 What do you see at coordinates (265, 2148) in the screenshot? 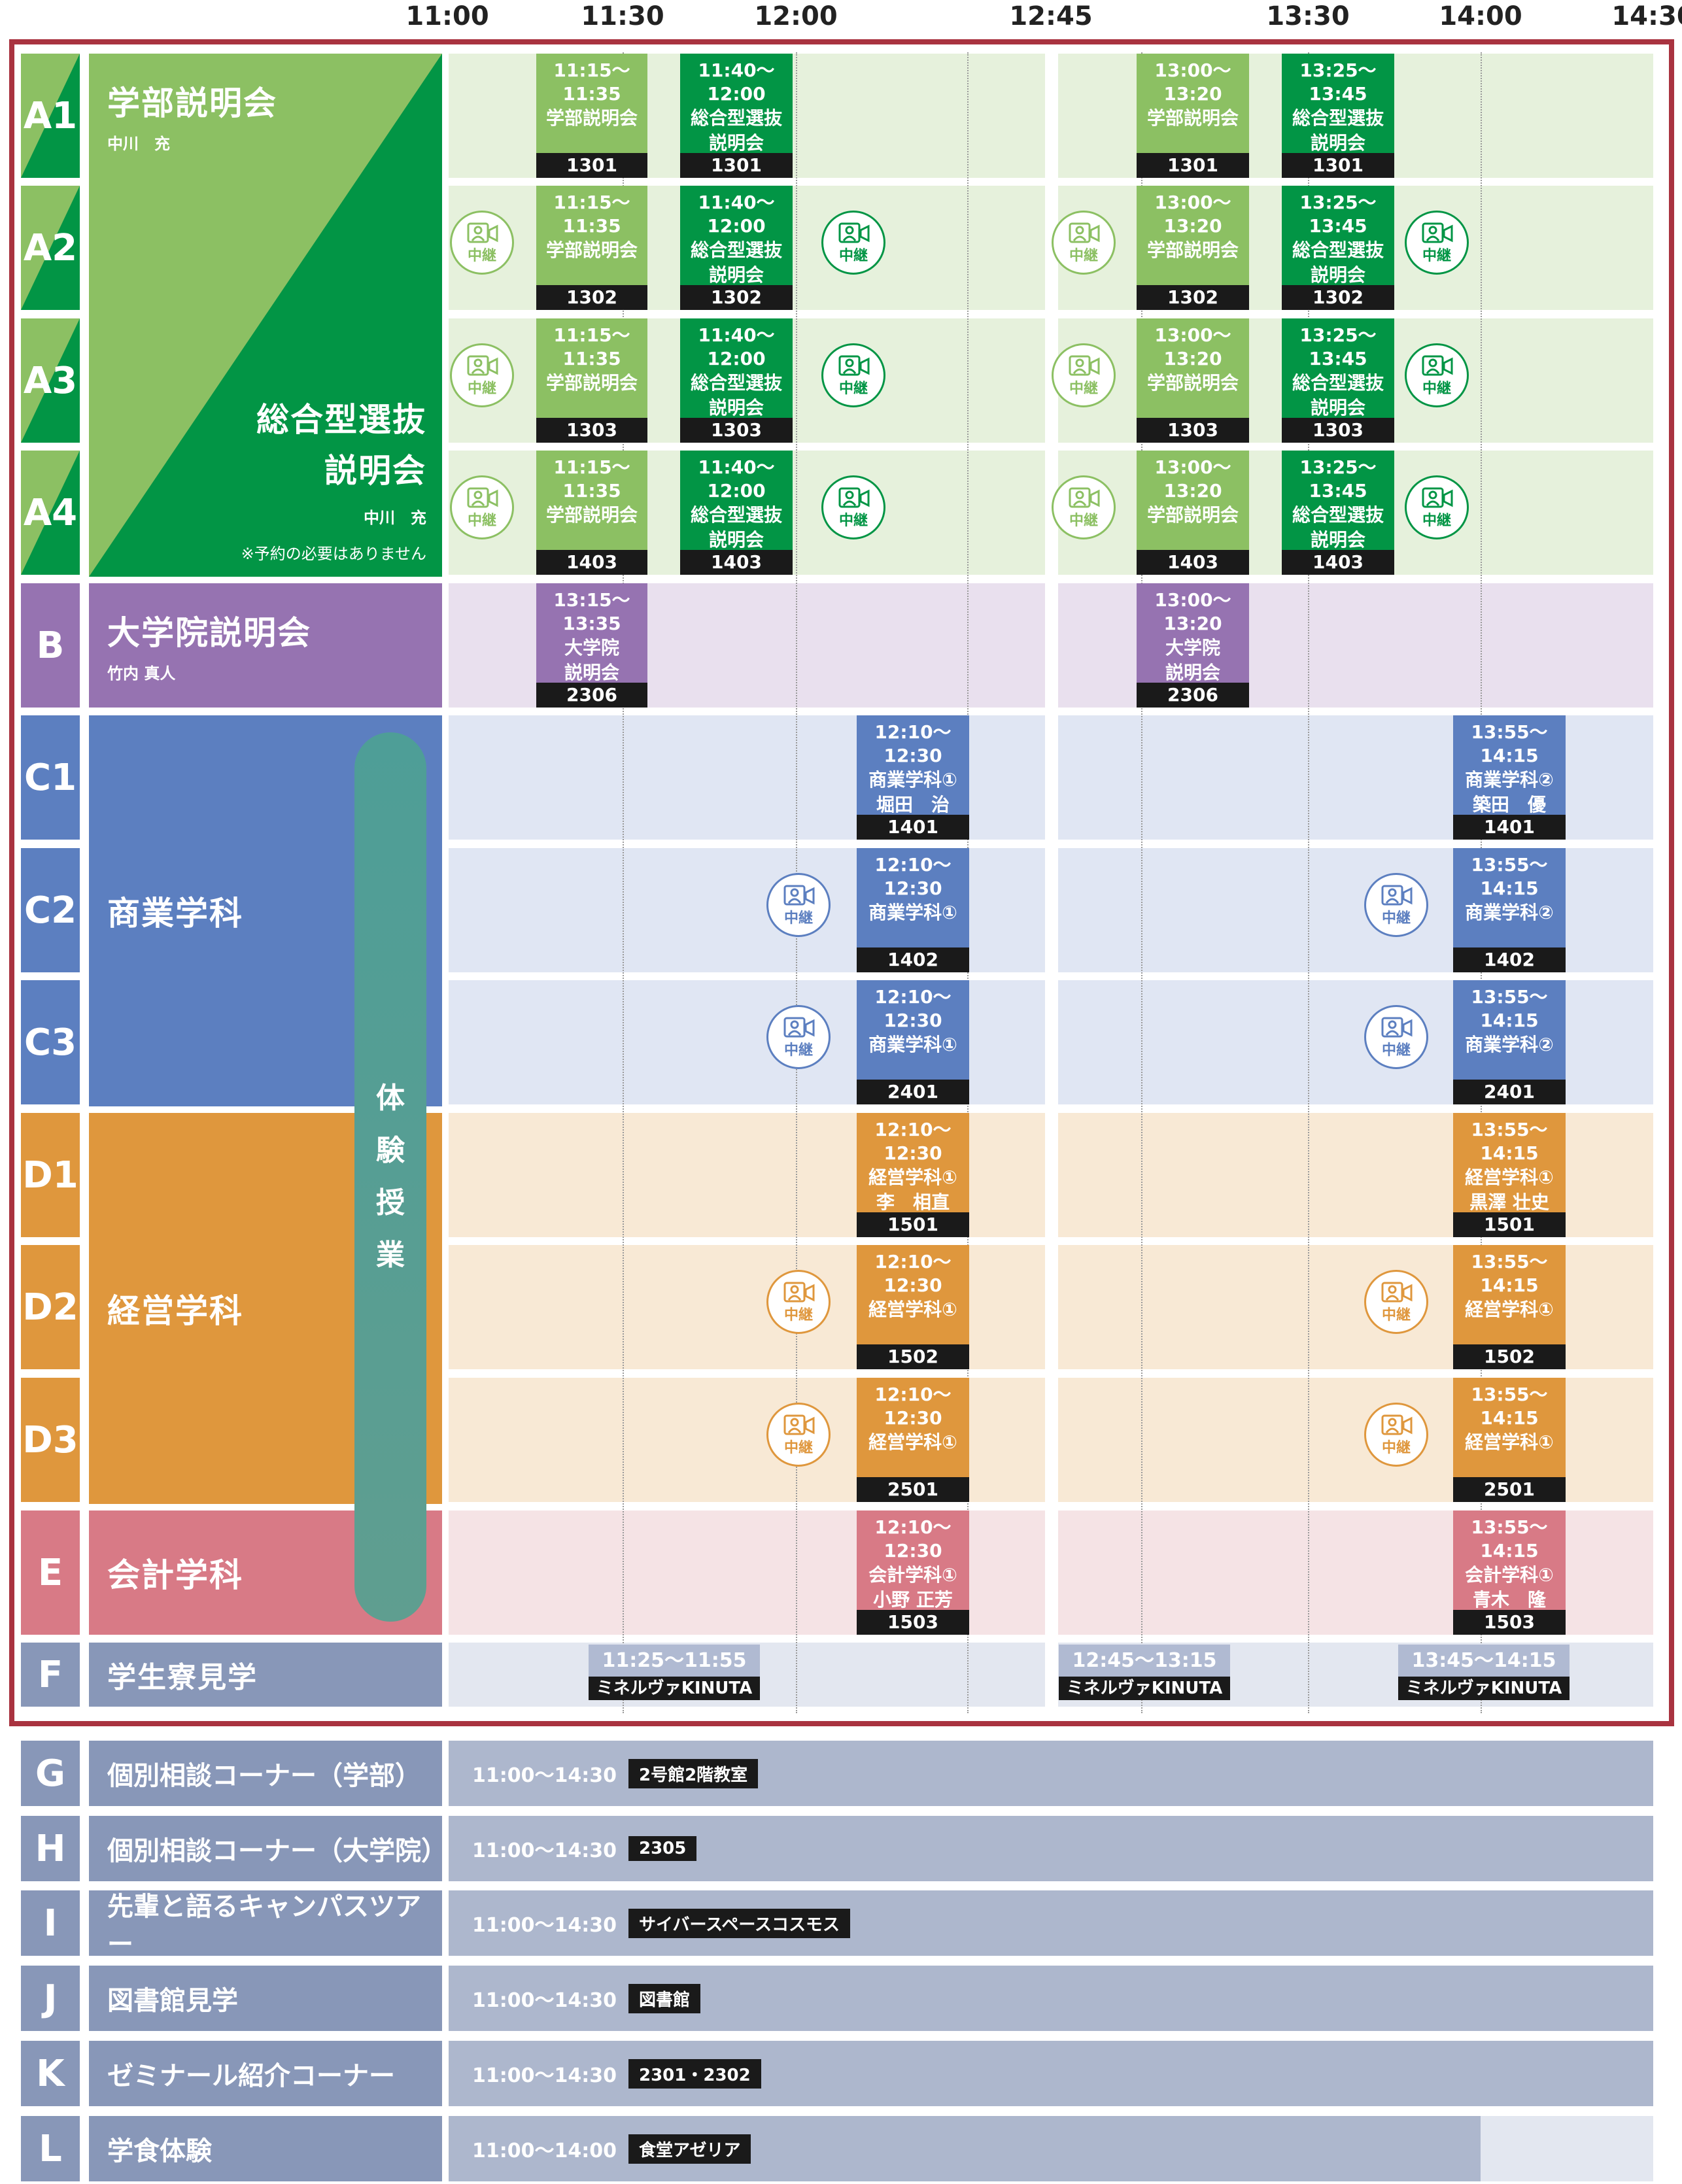
I see `category-l-panel: 学食体験` at bounding box center [265, 2148].